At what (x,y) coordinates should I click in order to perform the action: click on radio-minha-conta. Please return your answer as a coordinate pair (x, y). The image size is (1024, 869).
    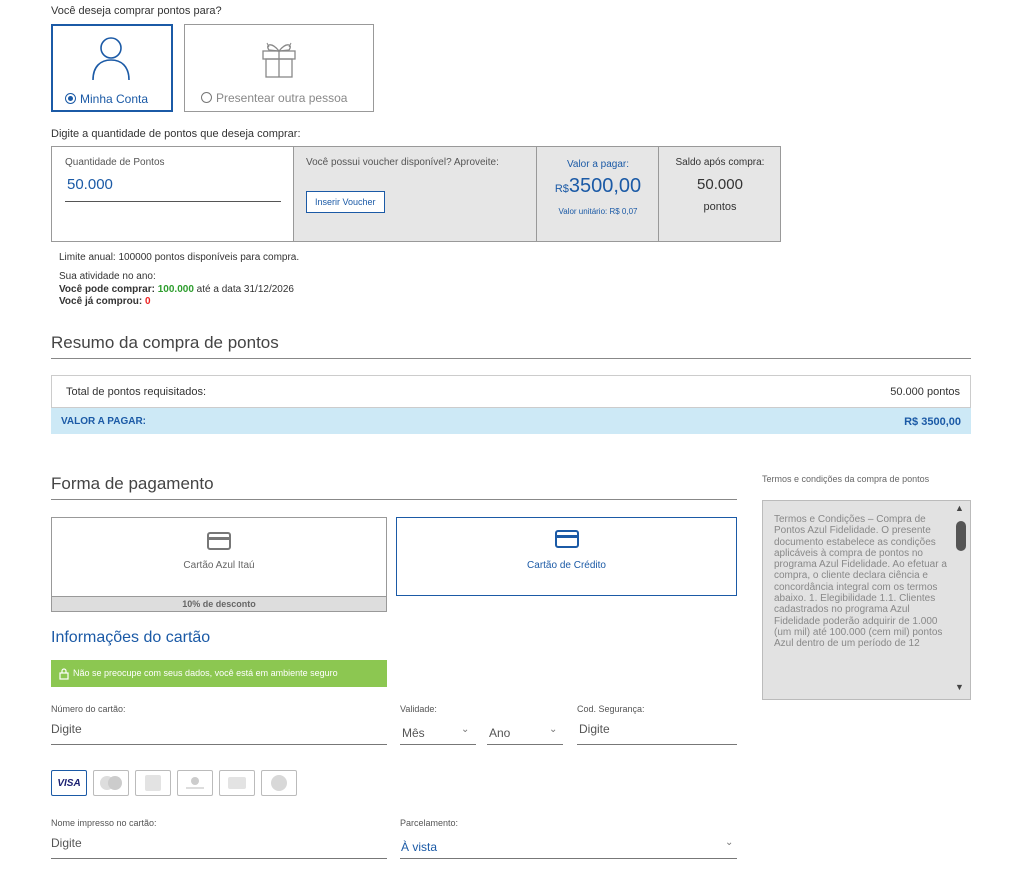
    Looking at the image, I should click on (70, 98).